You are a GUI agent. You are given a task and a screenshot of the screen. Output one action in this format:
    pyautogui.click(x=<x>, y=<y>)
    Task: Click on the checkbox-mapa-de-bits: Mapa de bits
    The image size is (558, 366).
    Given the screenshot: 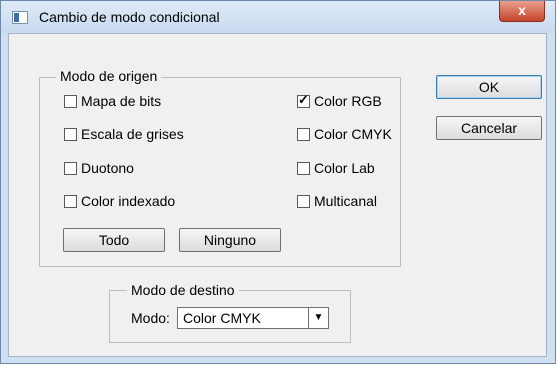 What is the action you would take?
    pyautogui.click(x=112, y=101)
    